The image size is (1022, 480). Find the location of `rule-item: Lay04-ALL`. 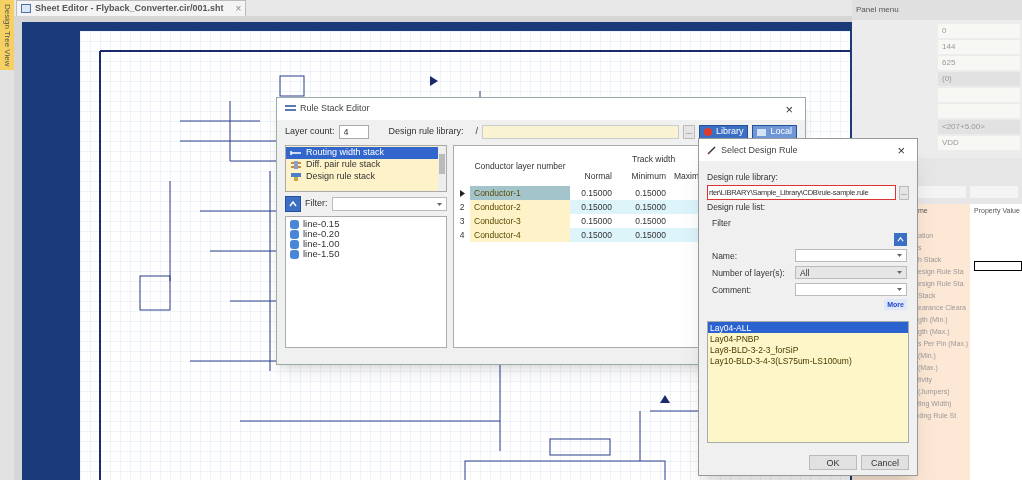

rule-item: Lay04-ALL is located at coordinates (808, 327).